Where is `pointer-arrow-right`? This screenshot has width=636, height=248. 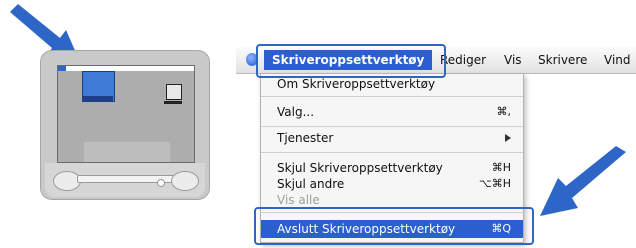
pointer-arrow-right is located at coordinates (583, 181).